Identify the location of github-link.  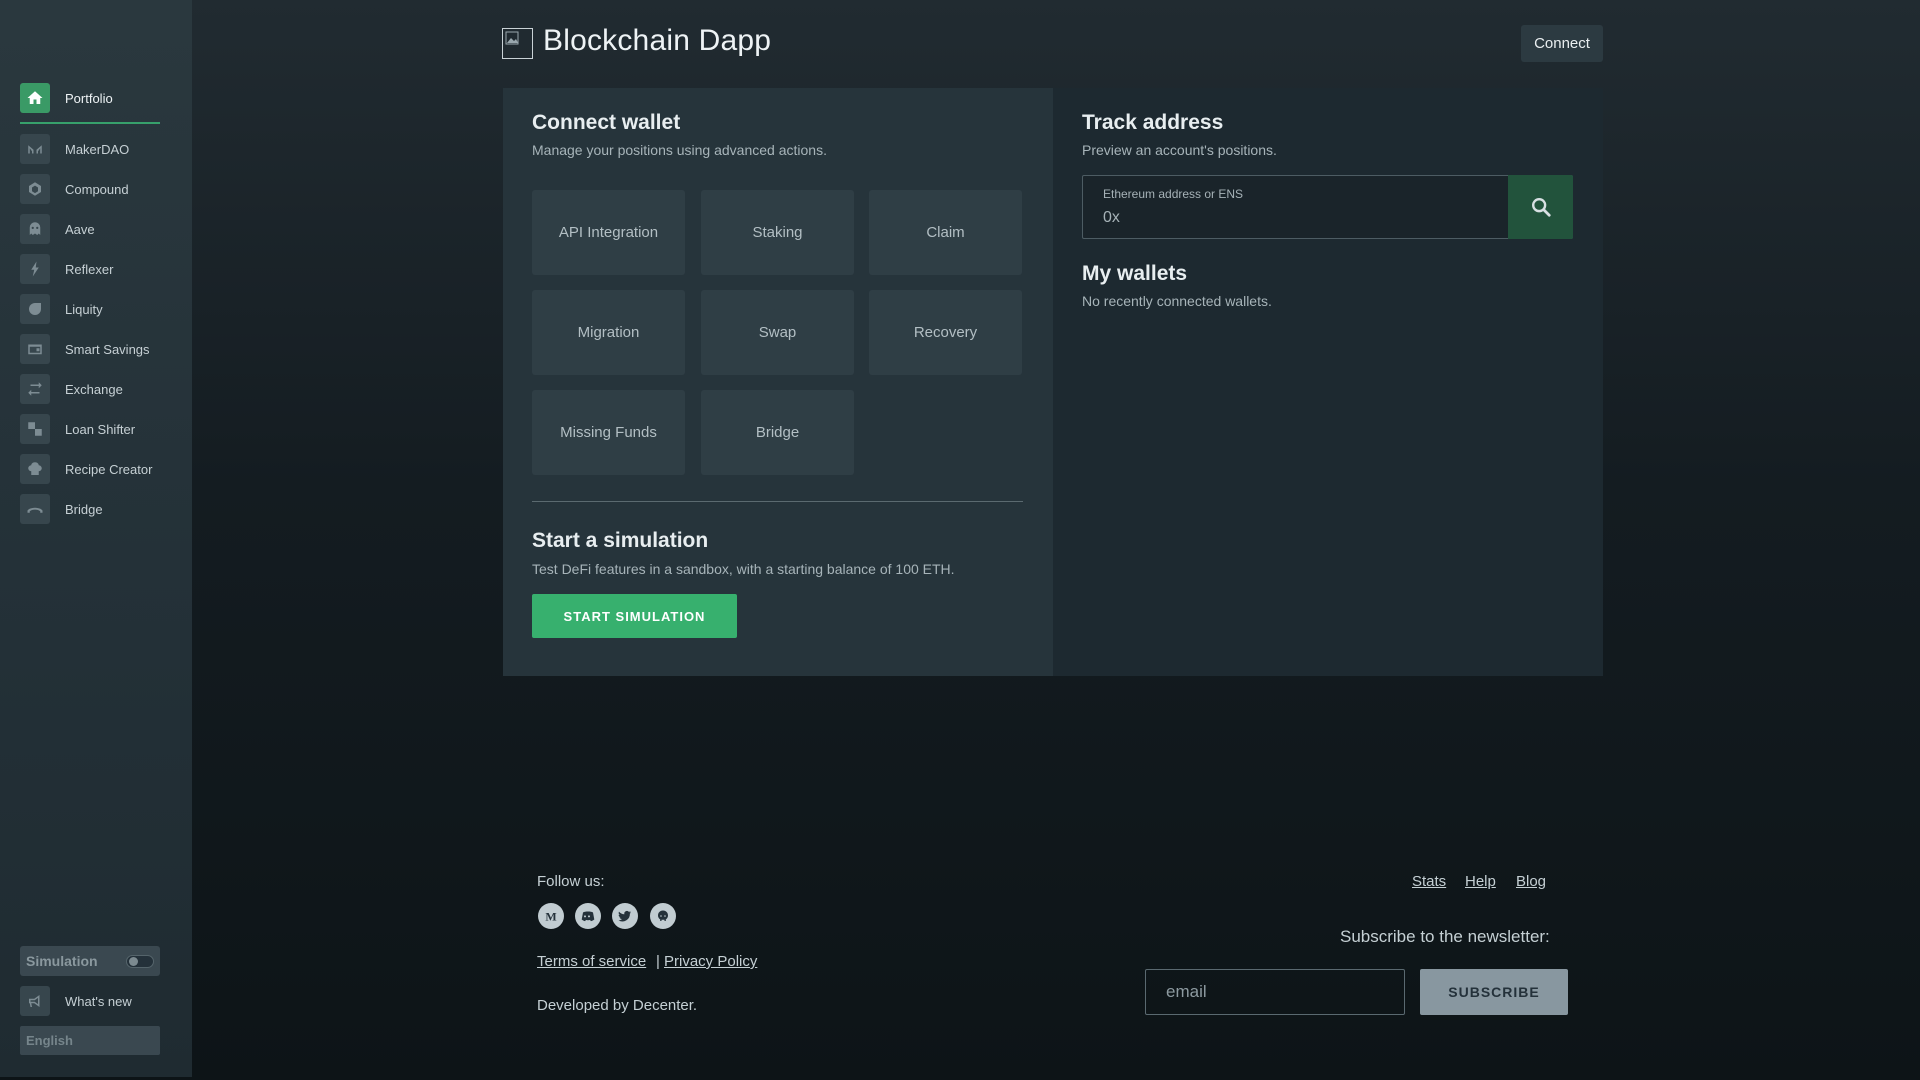
(663, 916).